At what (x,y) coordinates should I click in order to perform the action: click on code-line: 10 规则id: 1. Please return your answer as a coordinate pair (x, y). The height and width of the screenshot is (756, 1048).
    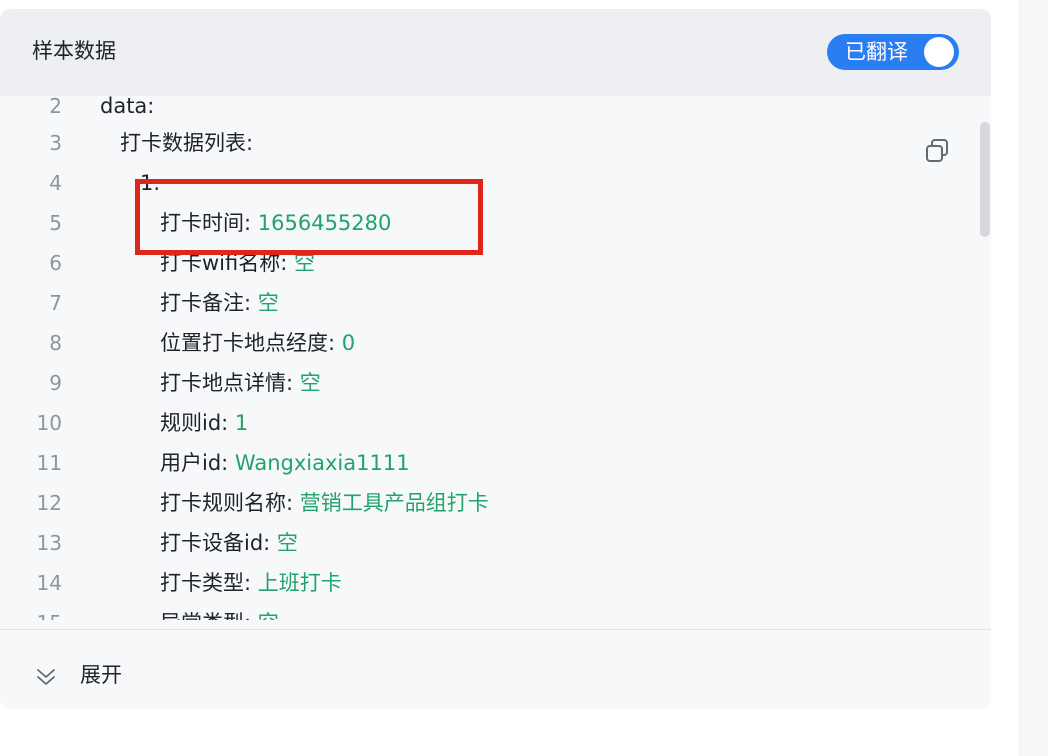
    Looking at the image, I should click on (485, 423).